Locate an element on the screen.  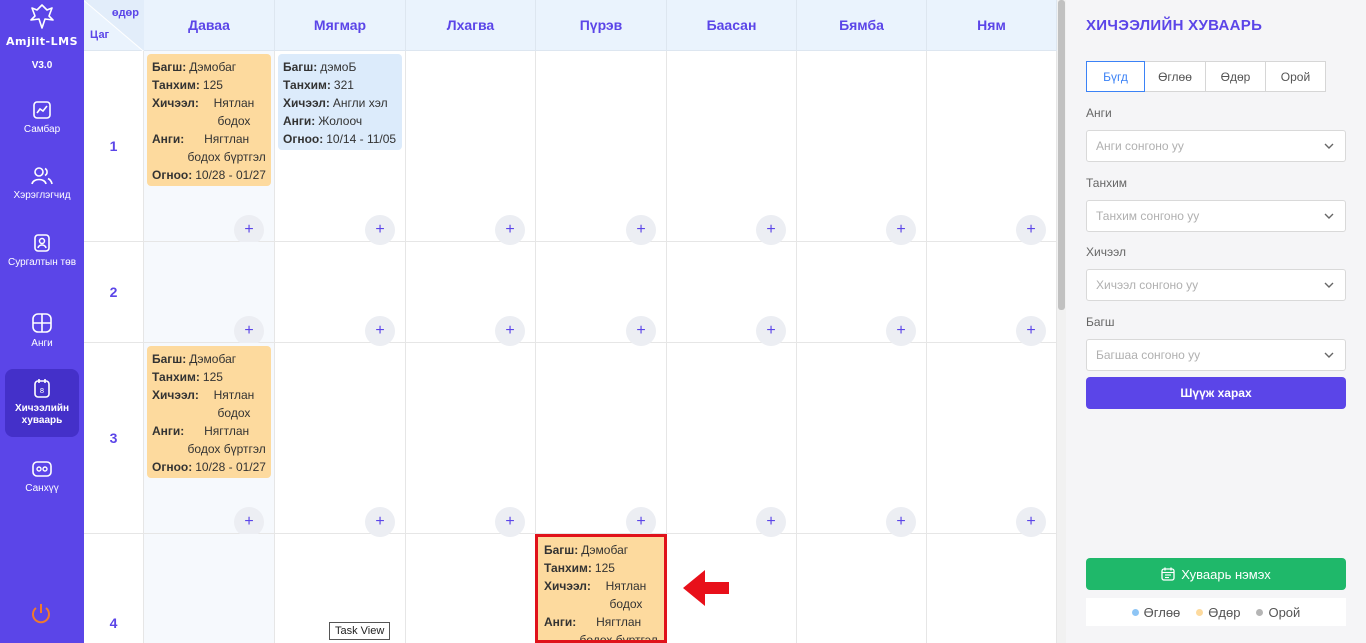
teacher-select: Багшаа сонгоно уу is located at coordinates (1216, 355).